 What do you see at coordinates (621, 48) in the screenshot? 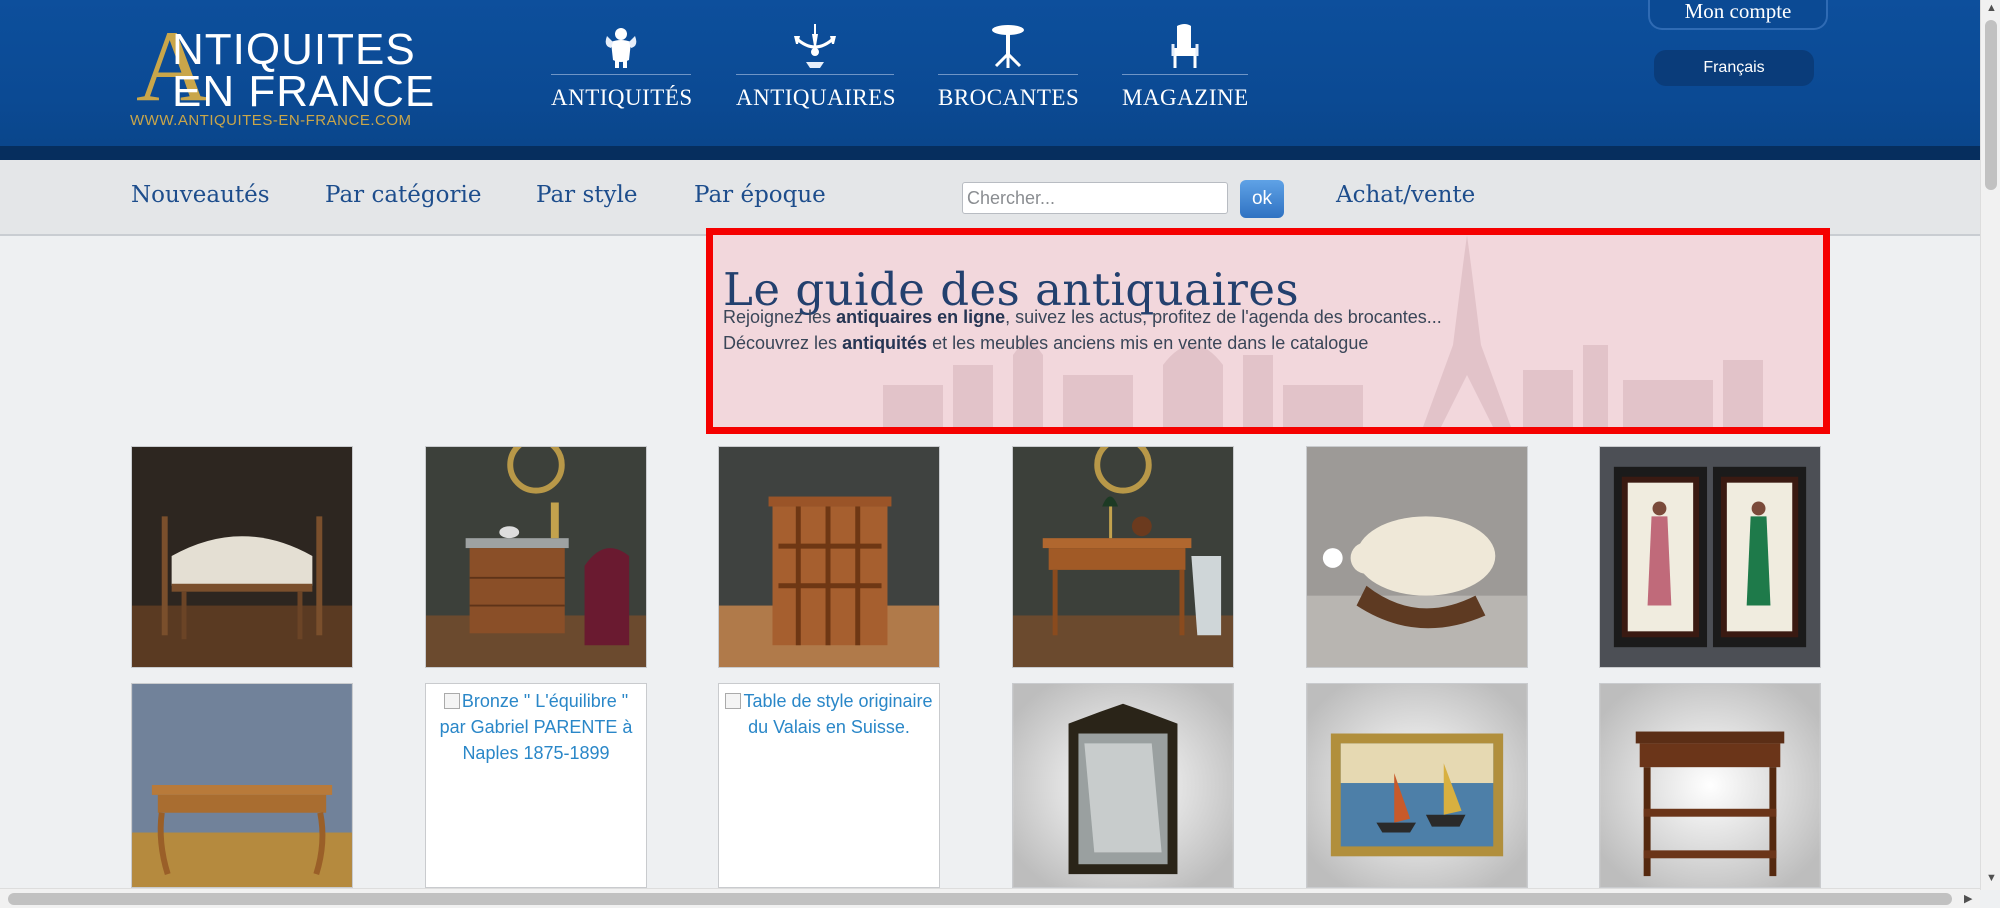
I see `cherub-icon` at bounding box center [621, 48].